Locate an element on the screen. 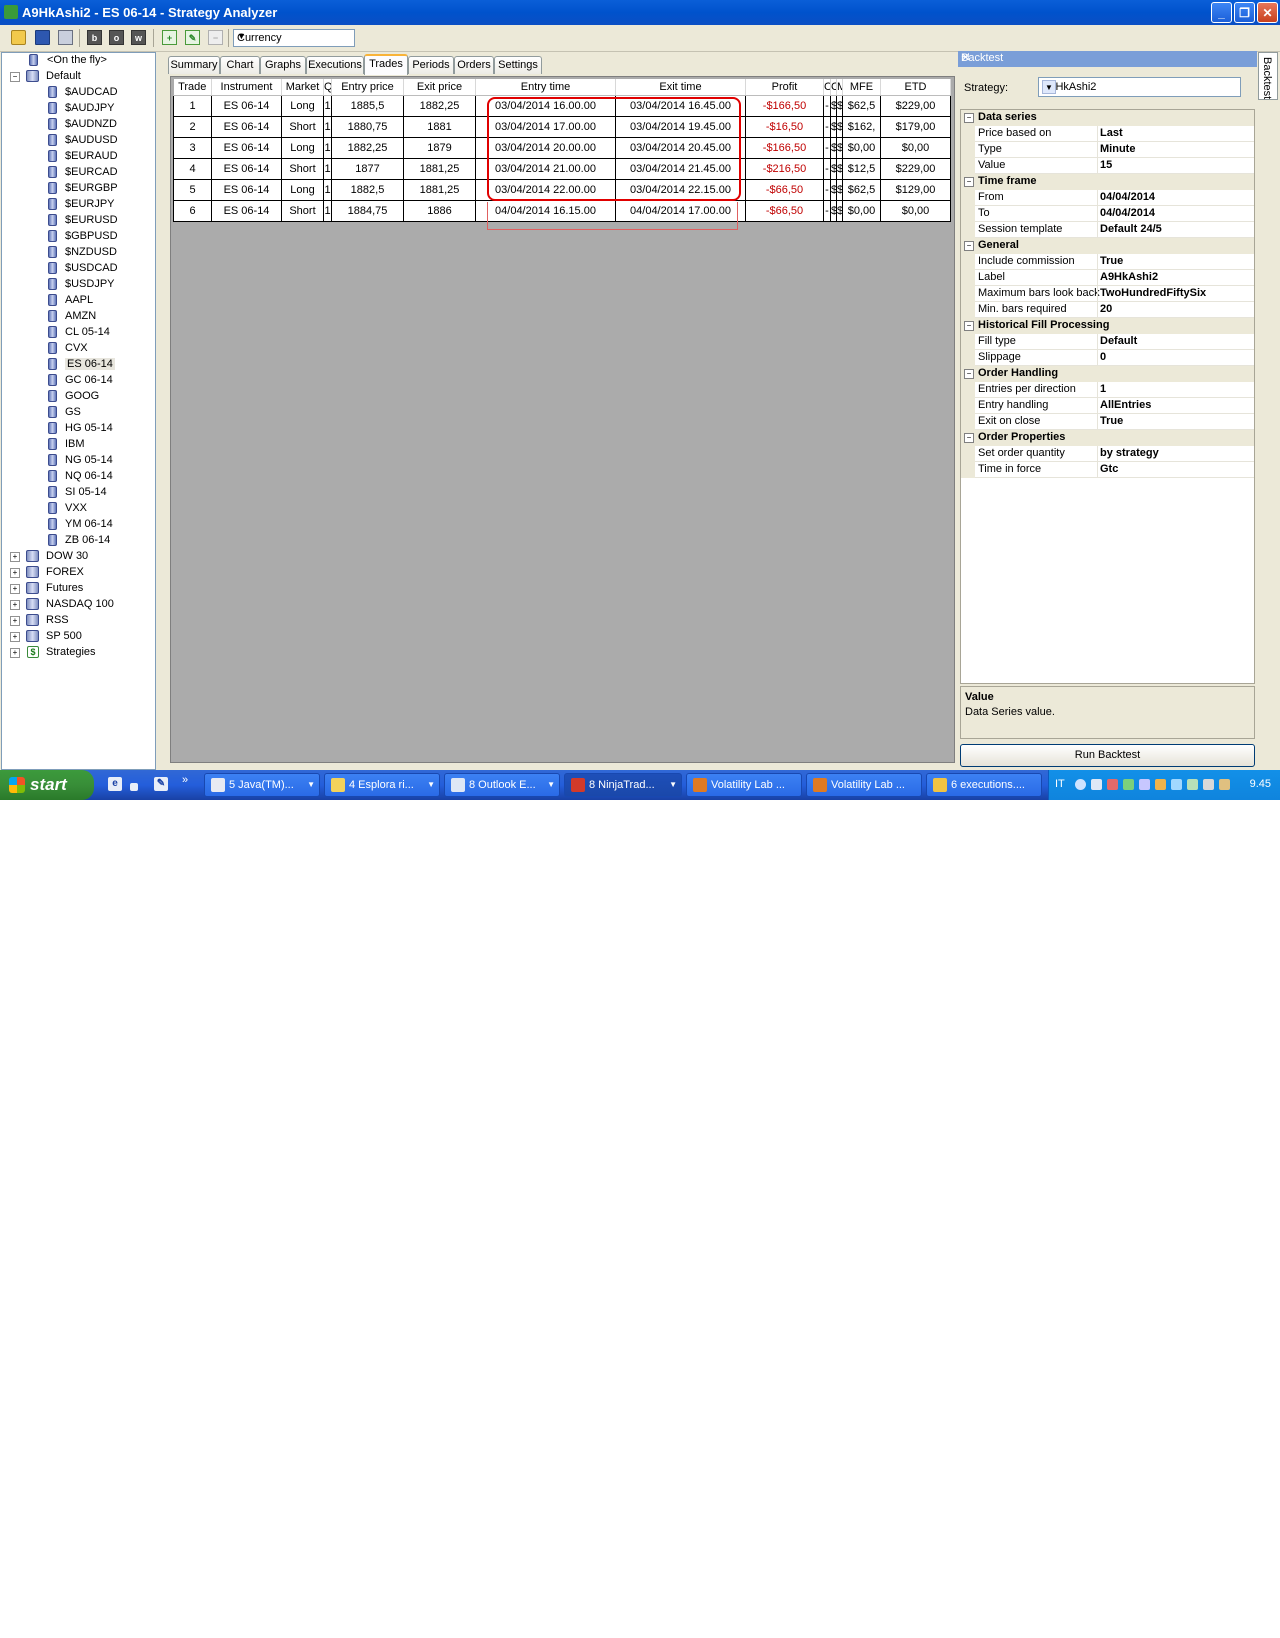 Image resolution: width=1280 pixels, height=1638 pixels. tab-summary: Summary is located at coordinates (194, 65).